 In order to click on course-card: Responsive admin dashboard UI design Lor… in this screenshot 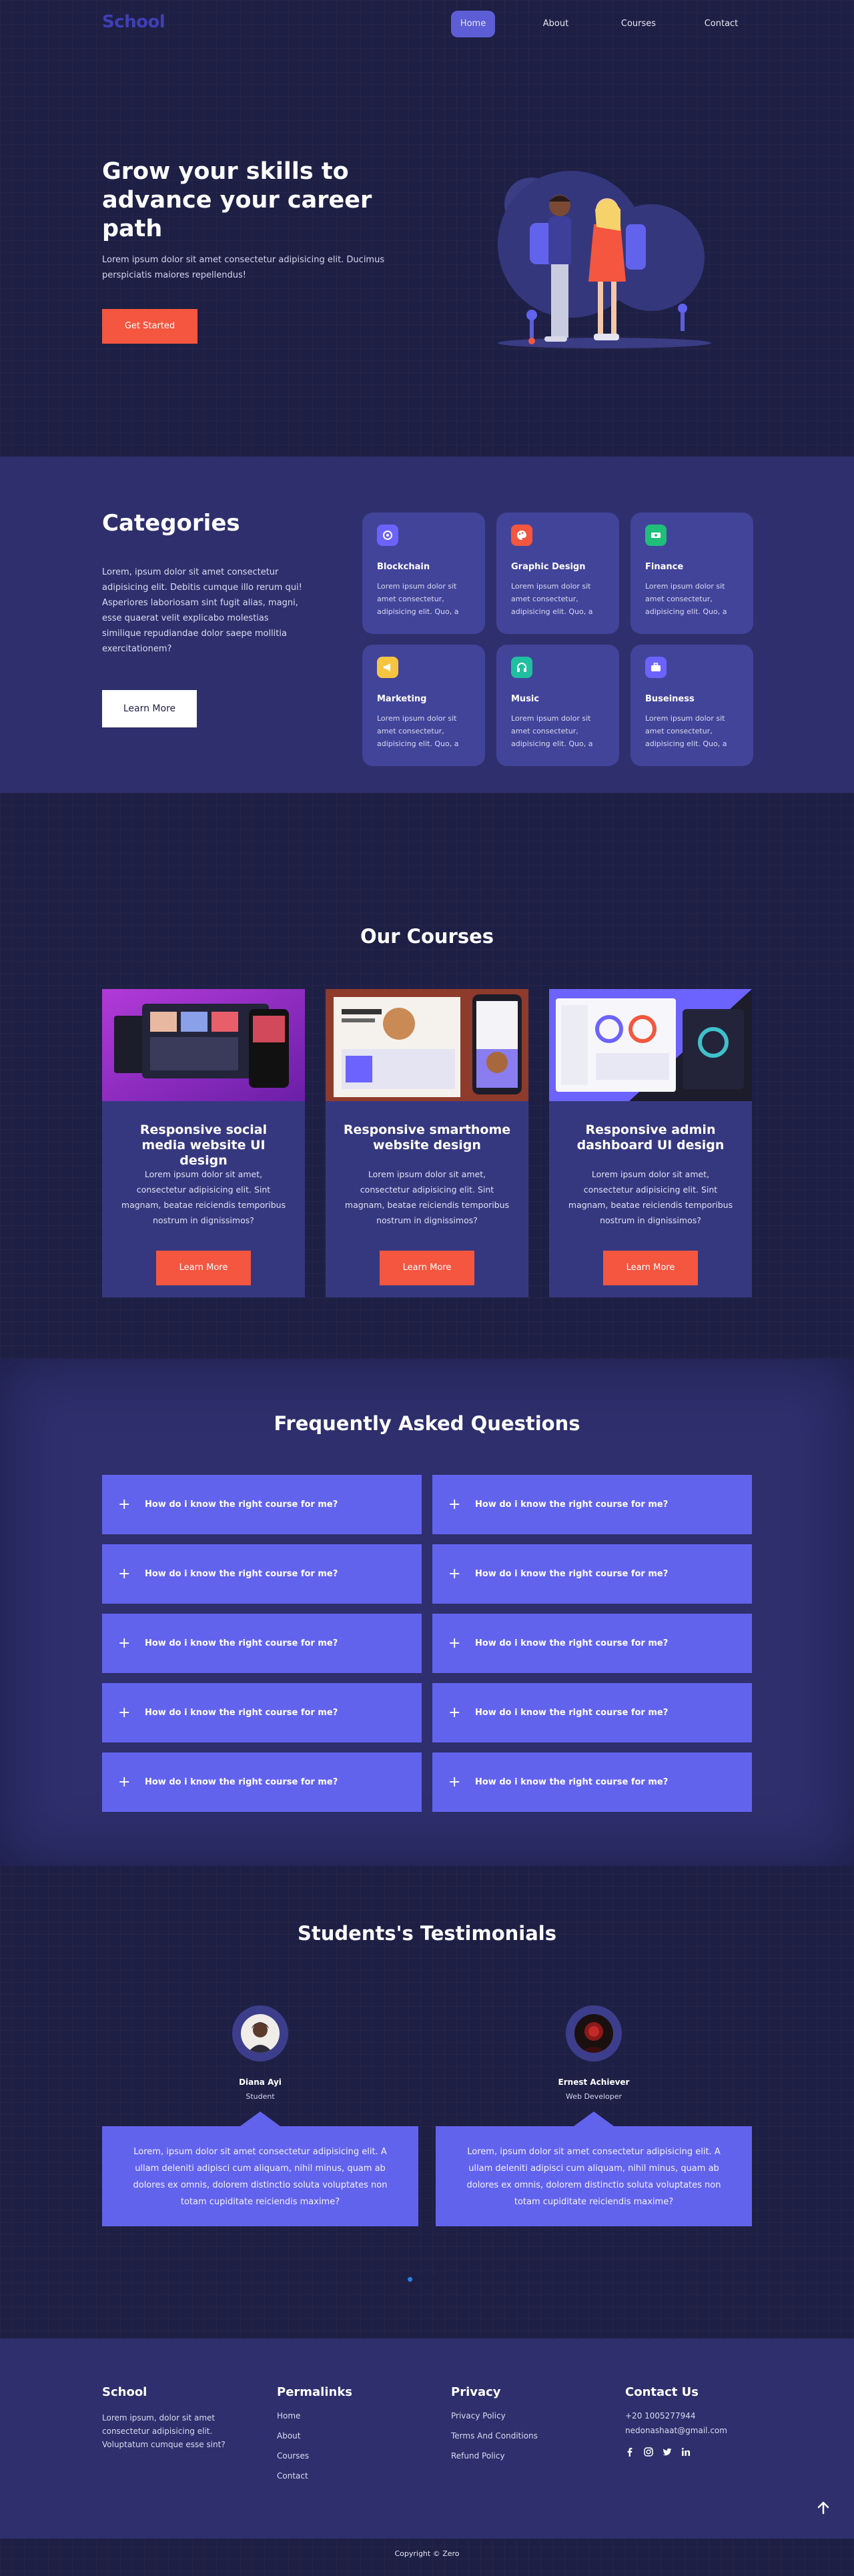, I will do `click(651, 1143)`.